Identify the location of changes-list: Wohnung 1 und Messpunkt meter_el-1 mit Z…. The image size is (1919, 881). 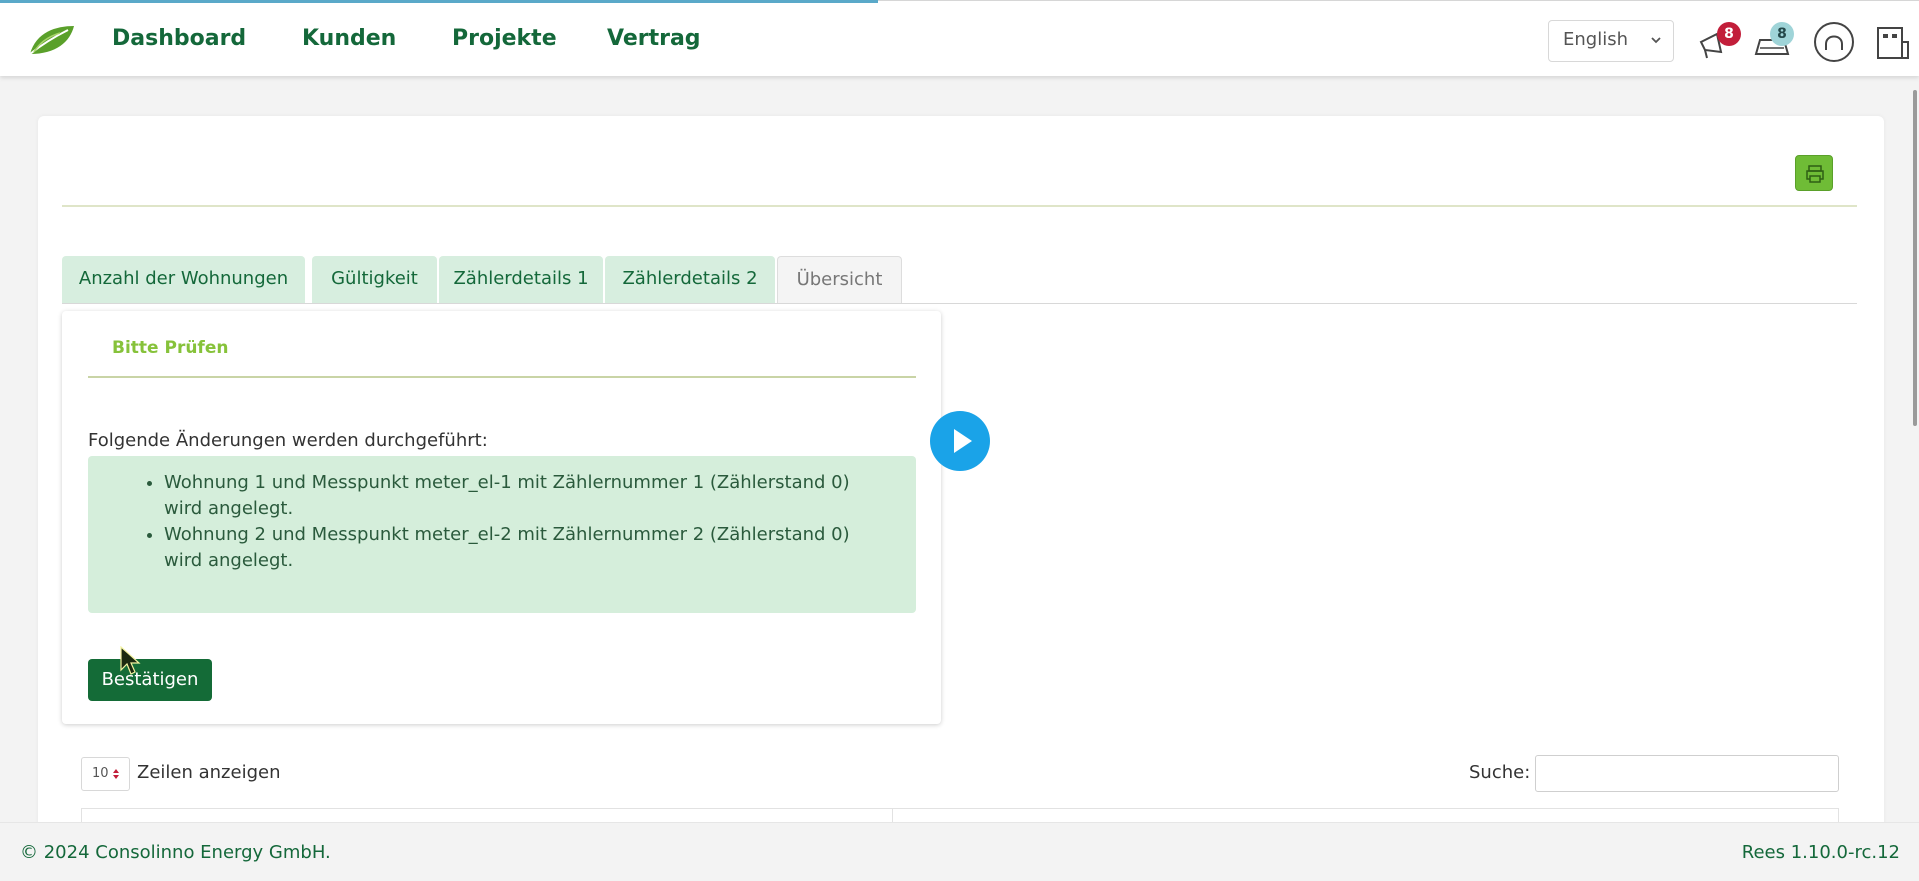
(502, 534).